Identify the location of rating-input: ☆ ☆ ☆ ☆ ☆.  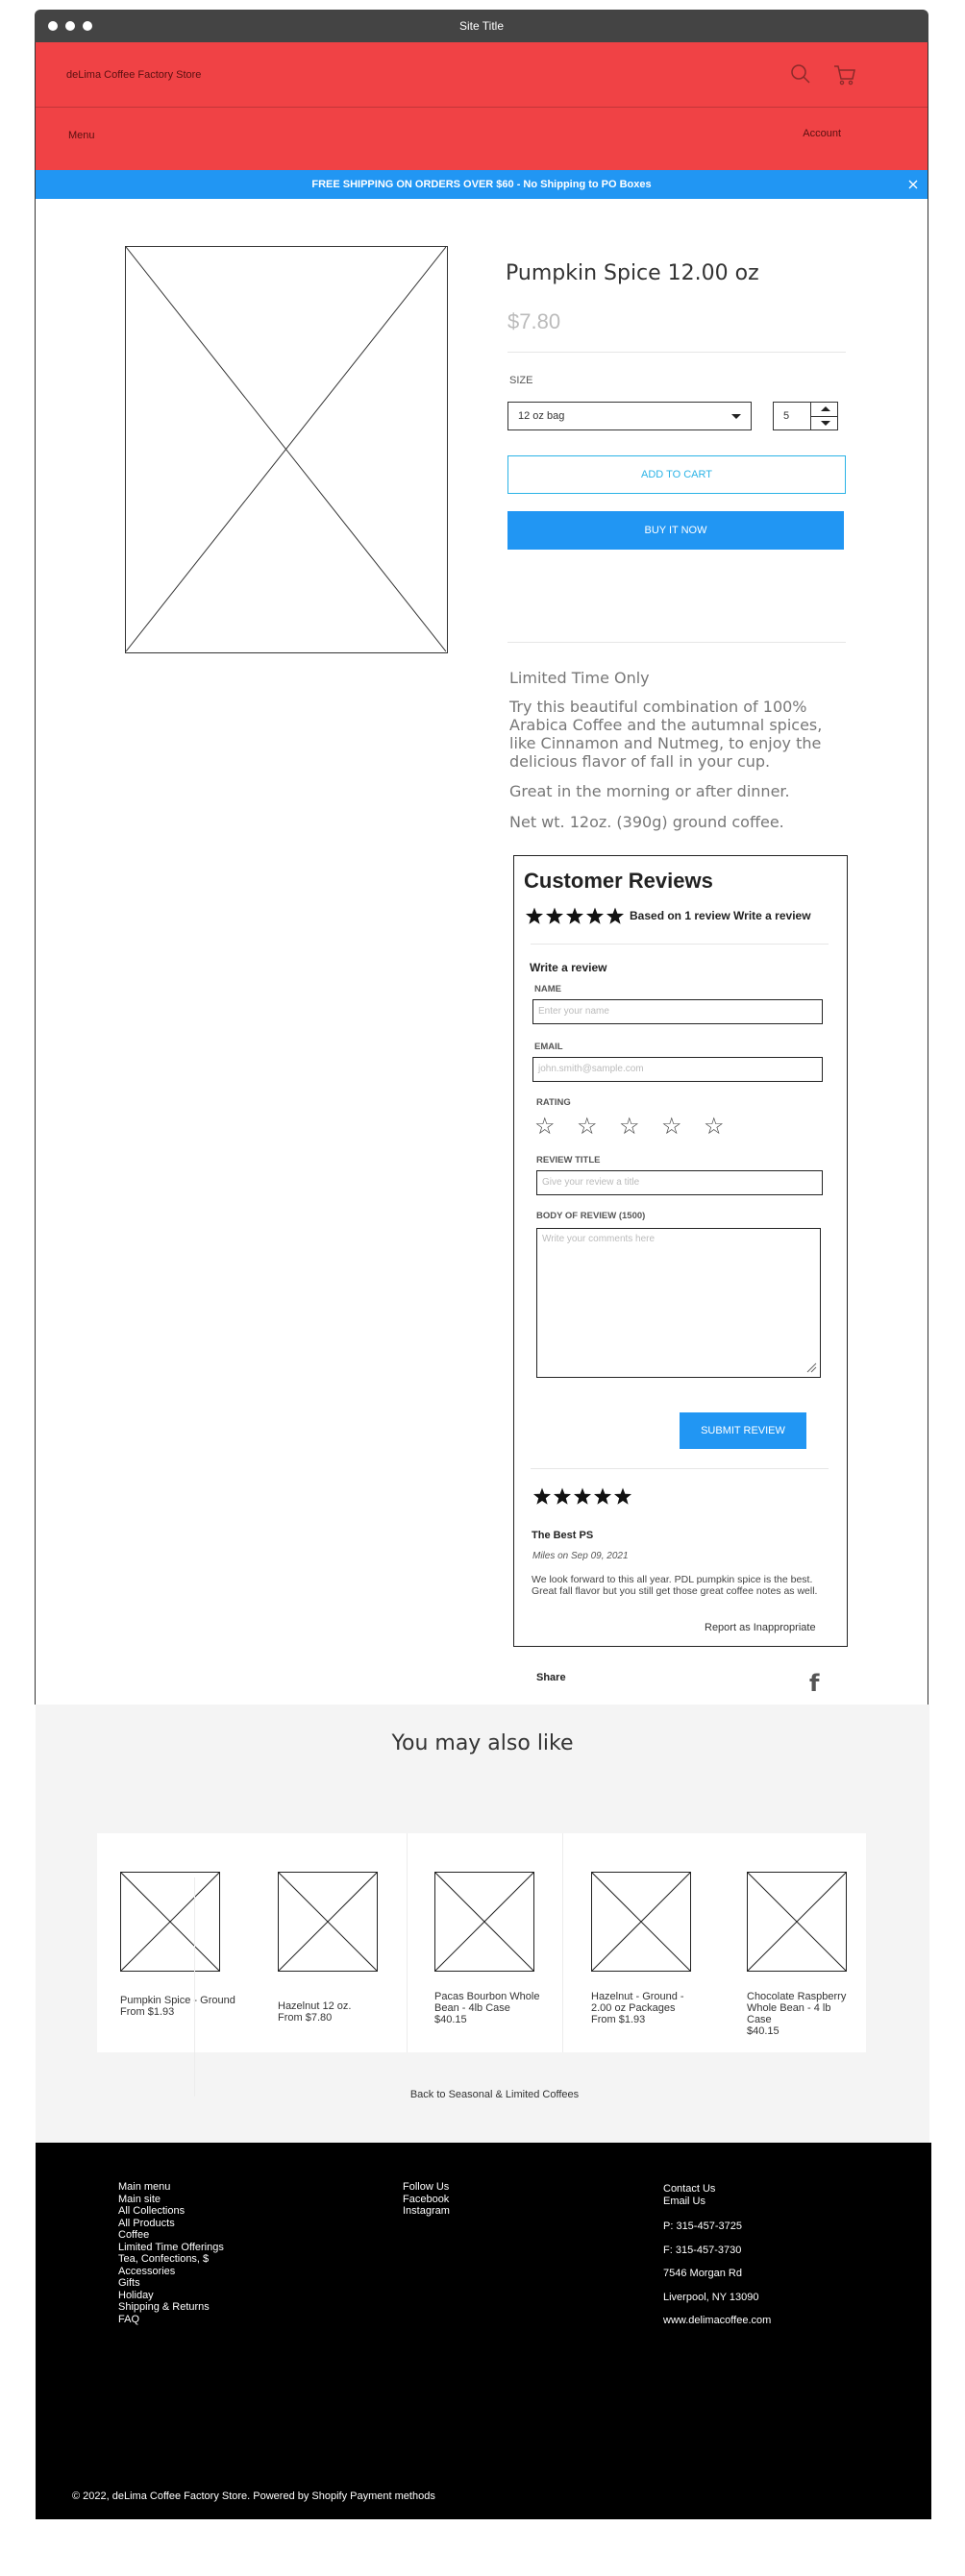
(631, 1126).